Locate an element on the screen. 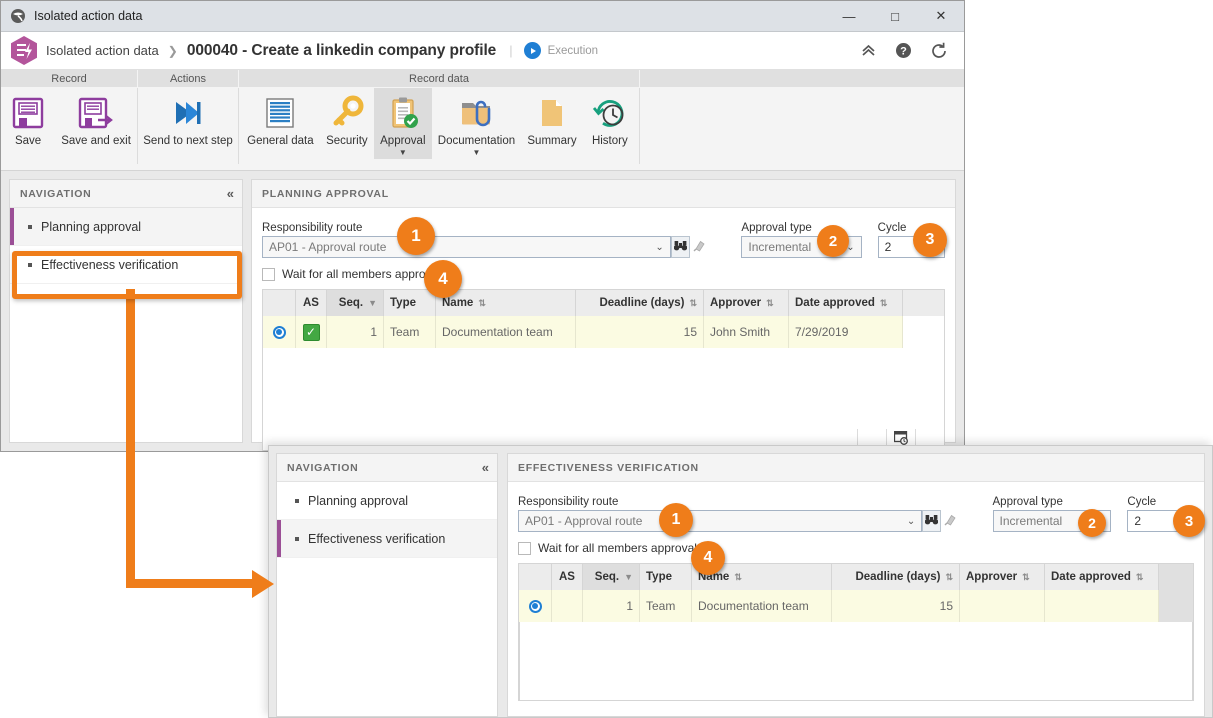 This screenshot has width=1213, height=718. sort-icon: ⇅ is located at coordinates (693, 302).